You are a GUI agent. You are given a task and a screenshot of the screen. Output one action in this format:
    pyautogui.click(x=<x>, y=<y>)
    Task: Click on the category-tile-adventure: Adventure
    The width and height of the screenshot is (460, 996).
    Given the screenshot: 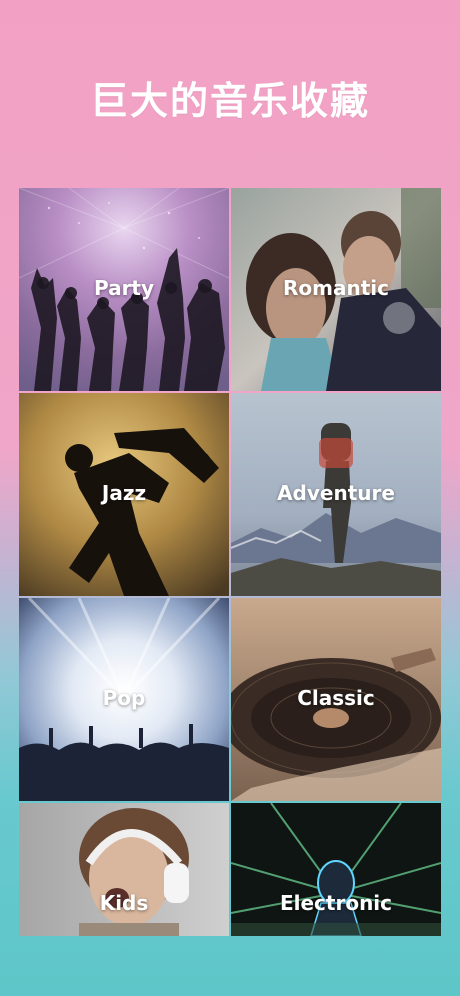 What is the action you would take?
    pyautogui.click(x=336, y=494)
    